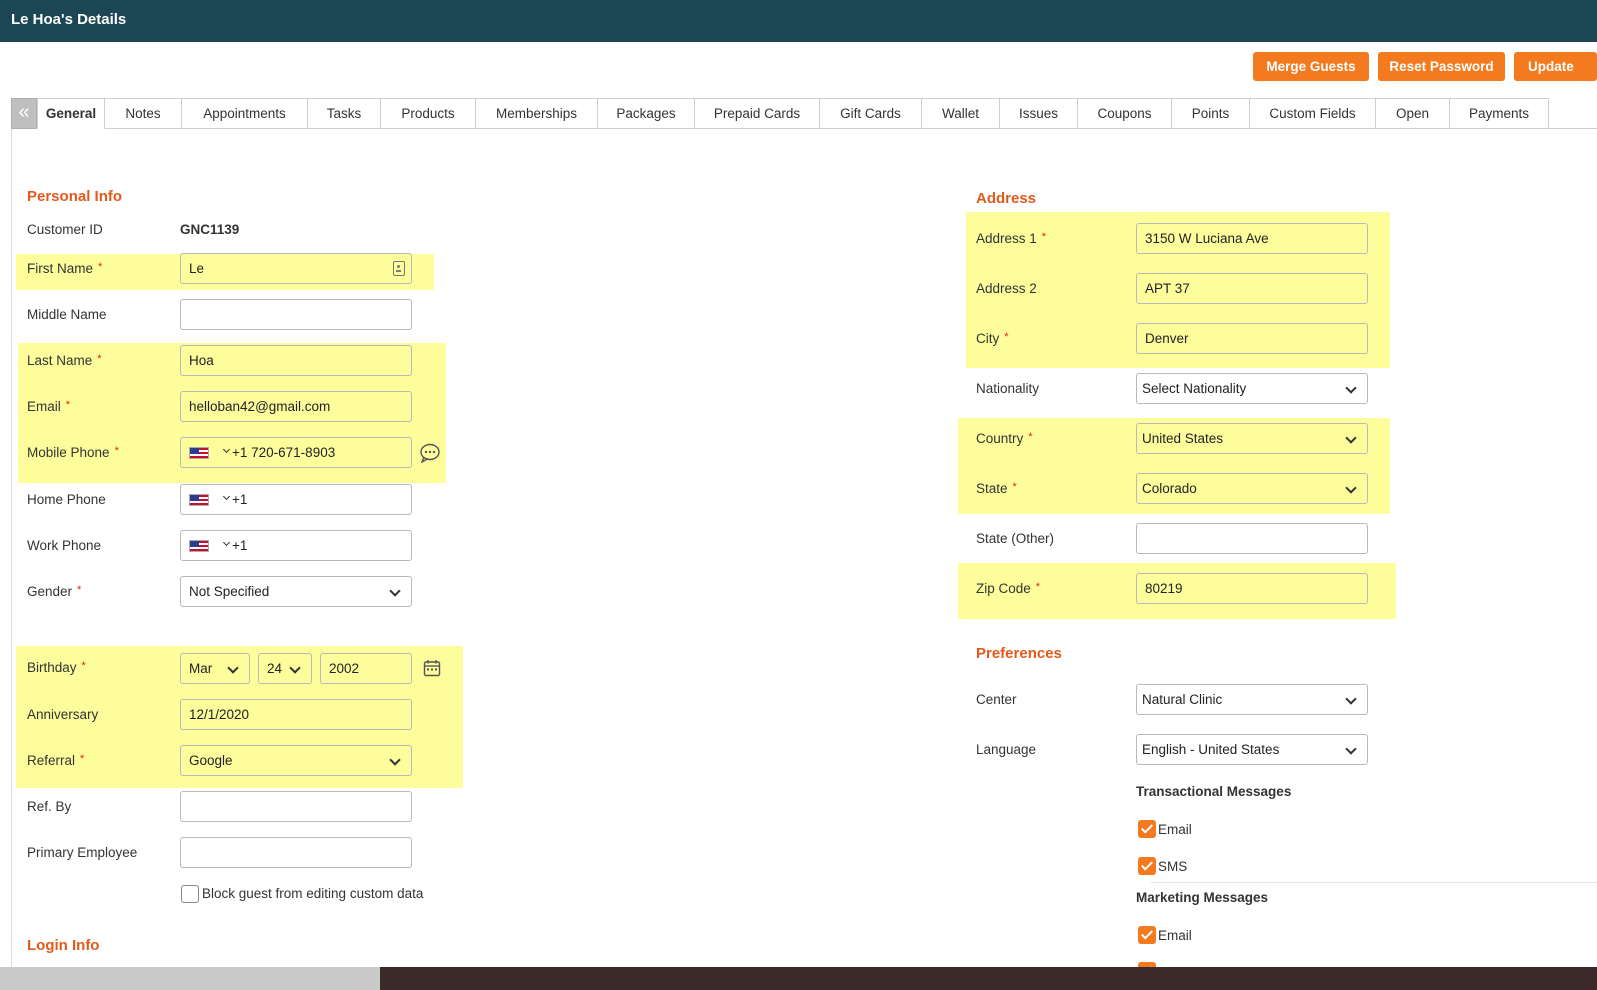 The height and width of the screenshot is (990, 1597). I want to click on marketing-email-checkbox, so click(1147, 935).